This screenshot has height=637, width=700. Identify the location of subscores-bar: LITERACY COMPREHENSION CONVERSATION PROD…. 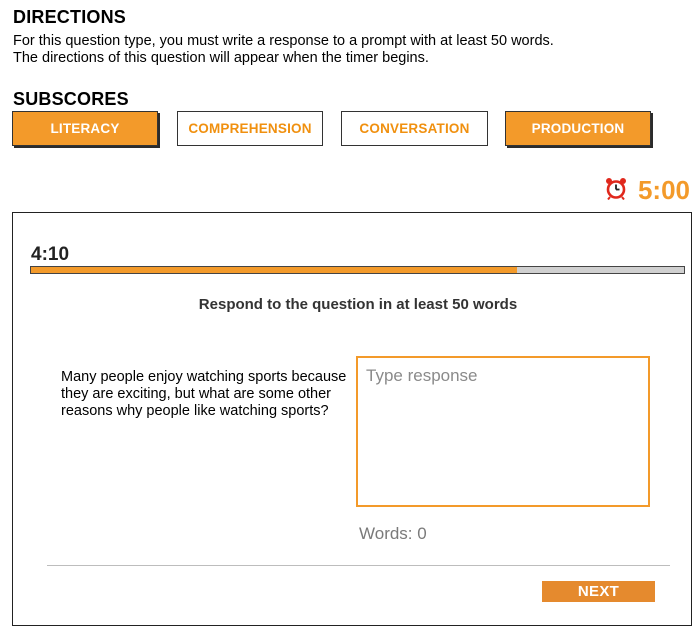
(337, 129).